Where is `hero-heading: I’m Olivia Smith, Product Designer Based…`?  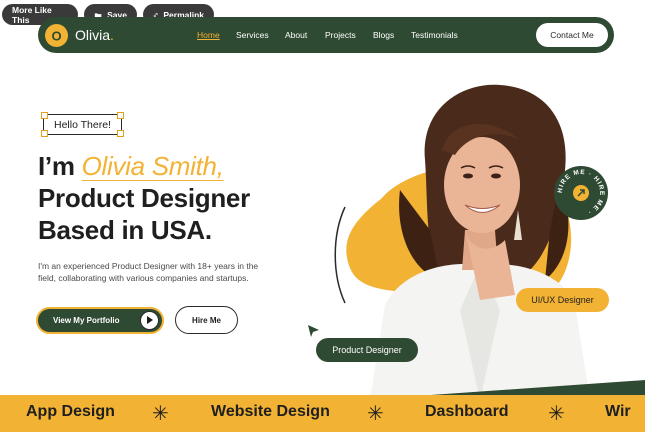 hero-heading: I’m Olivia Smith, Product Designer Based… is located at coordinates (144, 198).